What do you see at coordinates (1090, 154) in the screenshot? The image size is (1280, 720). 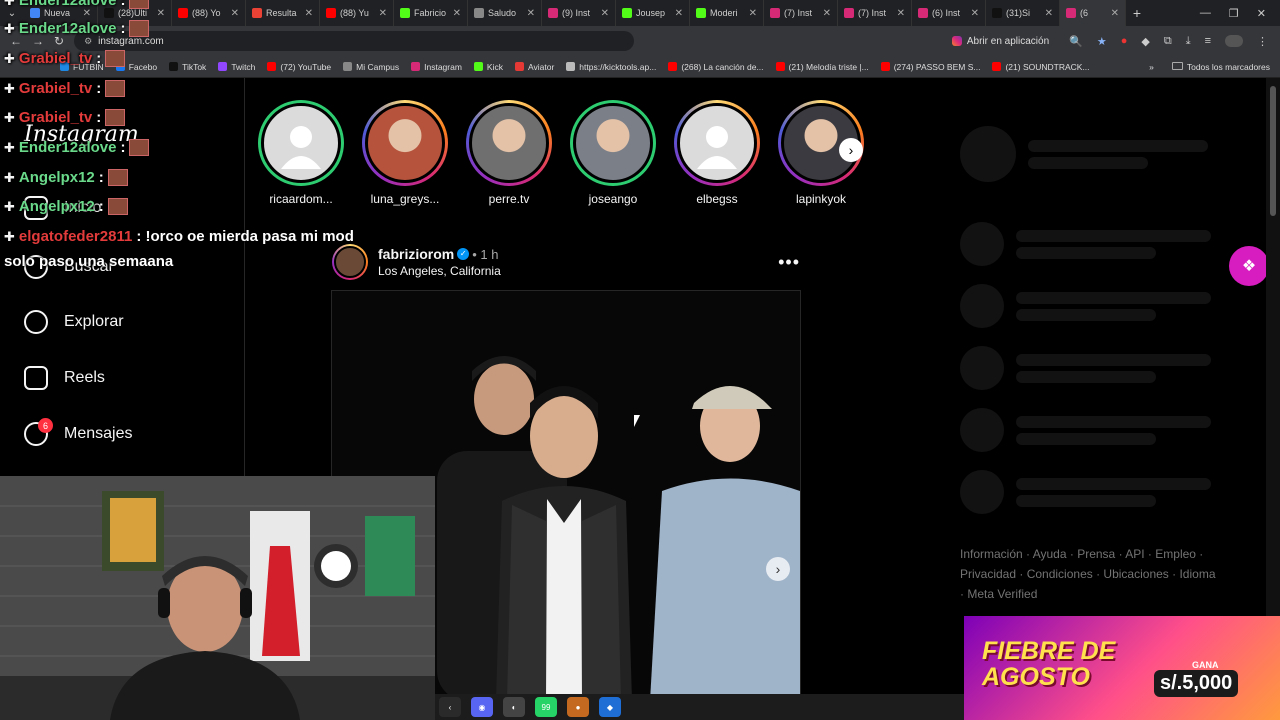 I see `skeleton-row` at bounding box center [1090, 154].